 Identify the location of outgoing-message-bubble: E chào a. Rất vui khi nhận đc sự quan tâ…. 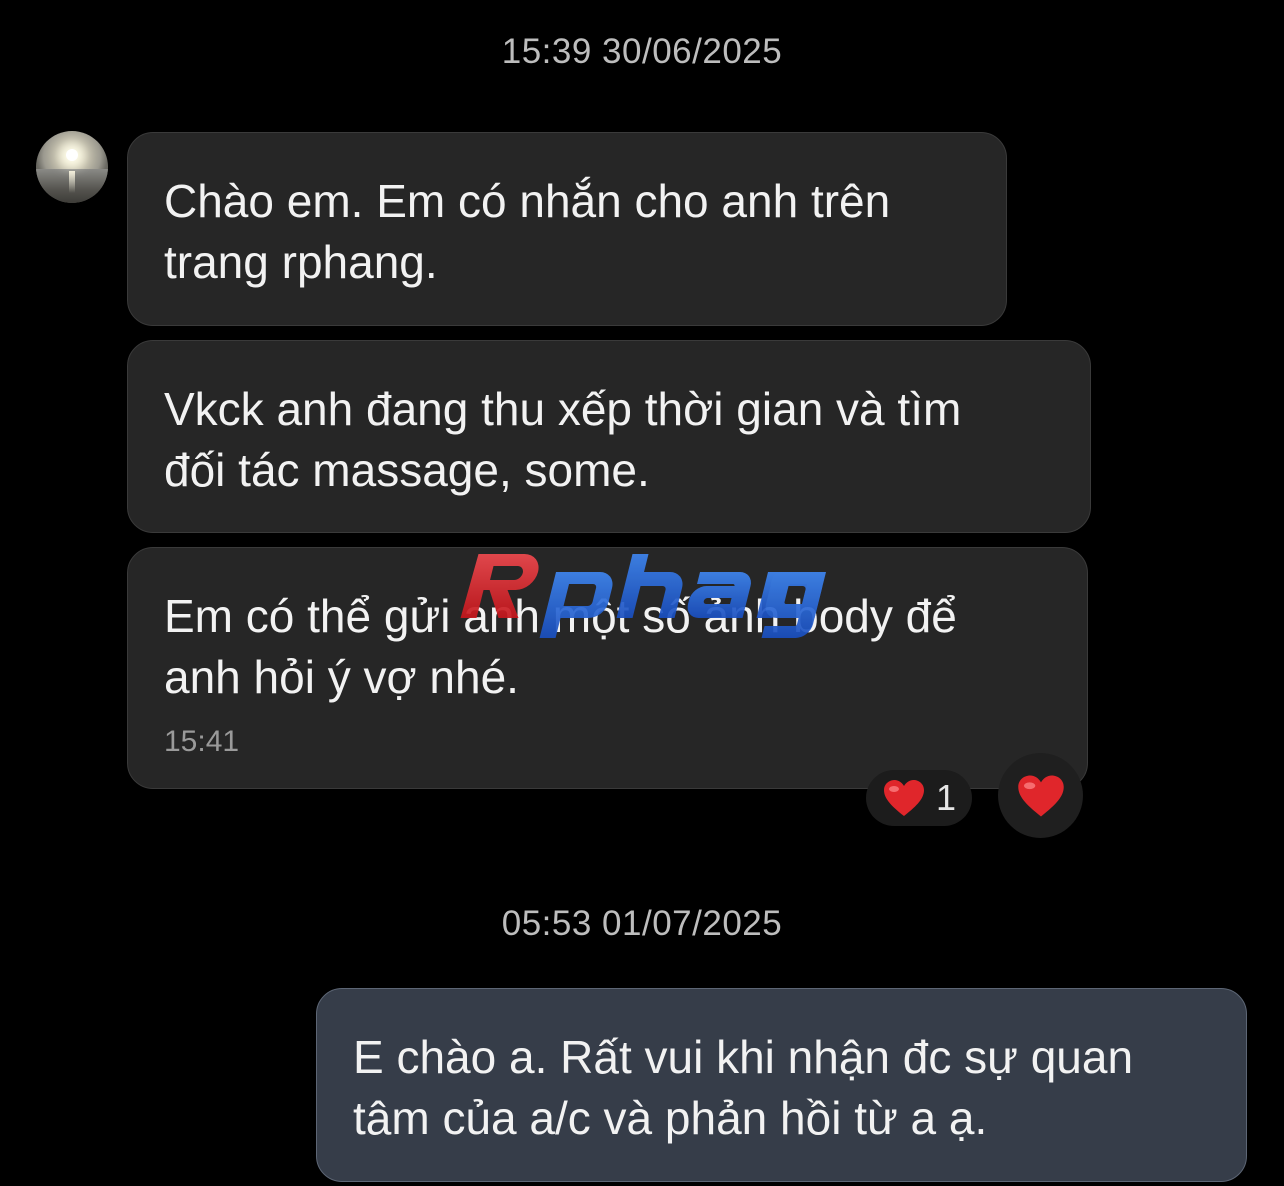
(781, 1085).